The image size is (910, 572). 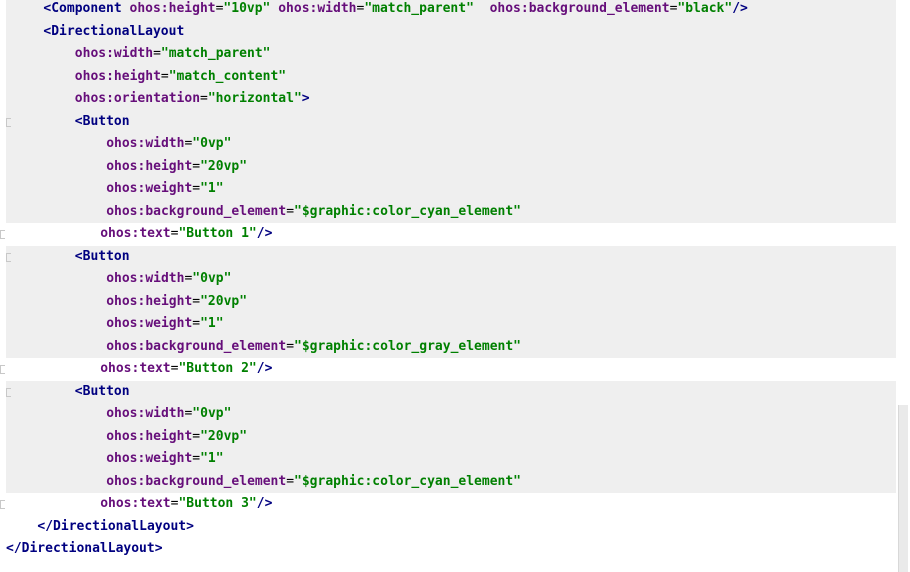 I want to click on token-attr: ohos:text, so click(x=135, y=368).